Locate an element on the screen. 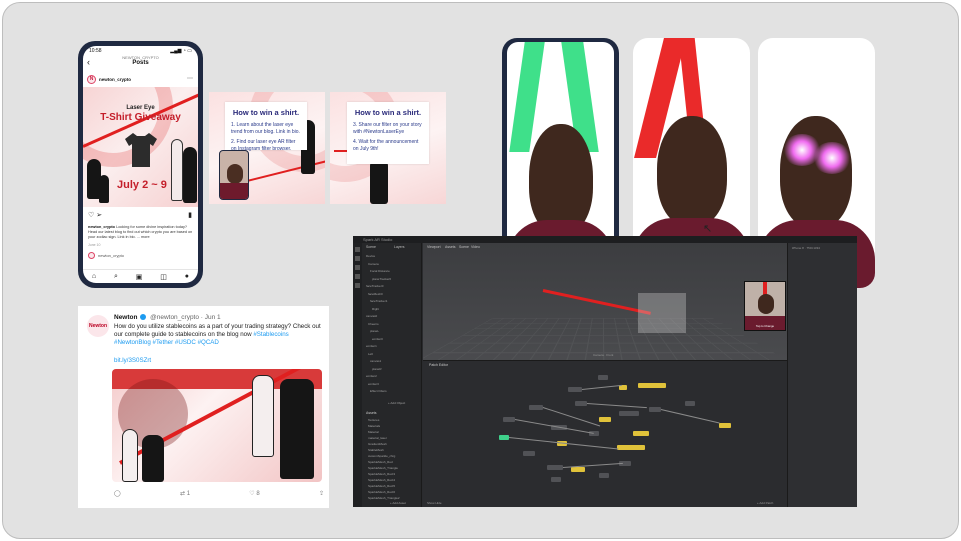 This screenshot has width=961, height=541. caption-handle: newton_crypto is located at coordinates (101, 227).